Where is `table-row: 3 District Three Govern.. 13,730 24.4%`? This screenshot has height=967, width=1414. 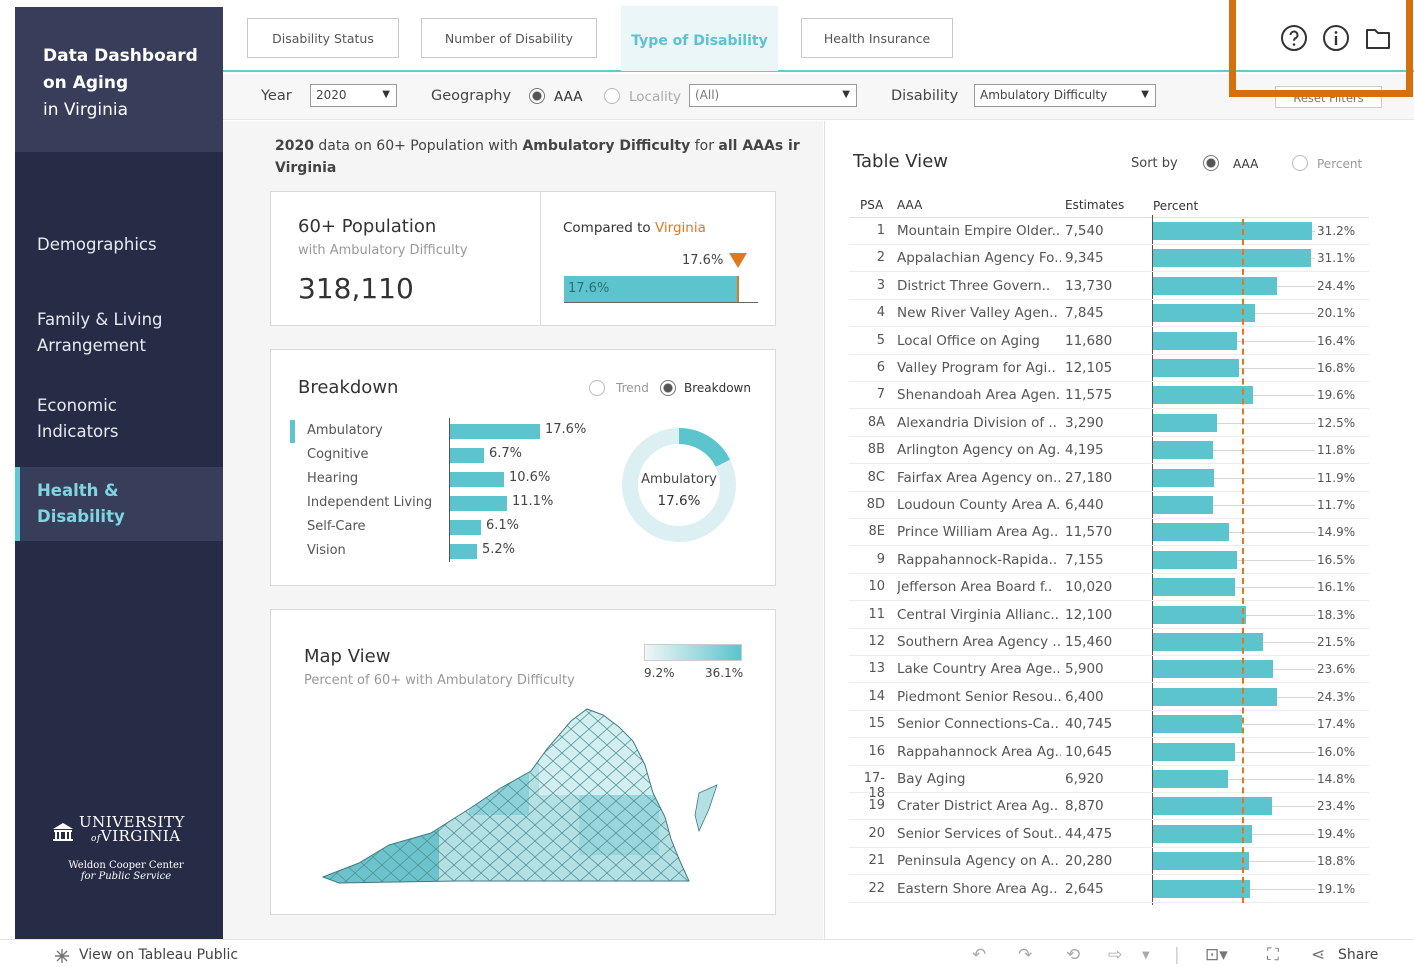
table-row: 3 District Three Govern.. 13,730 24.4% is located at coordinates (1109, 286).